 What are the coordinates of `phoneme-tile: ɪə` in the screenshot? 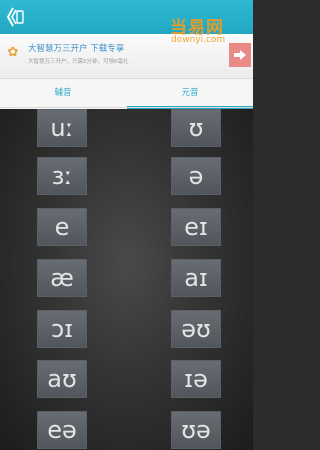 It's located at (196, 379).